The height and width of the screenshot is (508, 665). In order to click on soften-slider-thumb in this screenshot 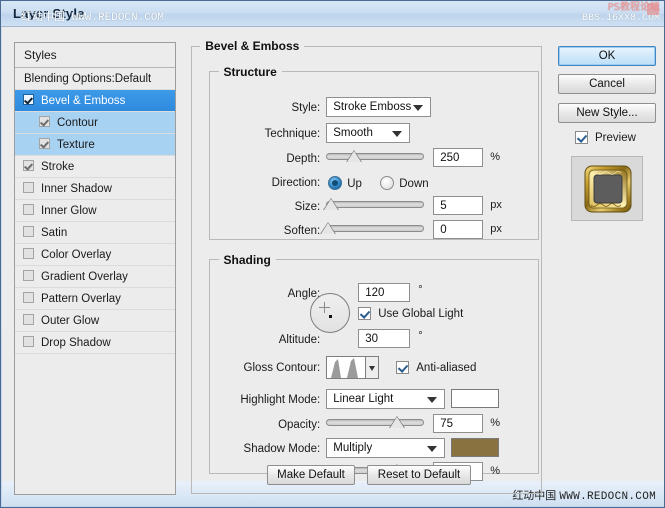, I will do `click(328, 227)`.